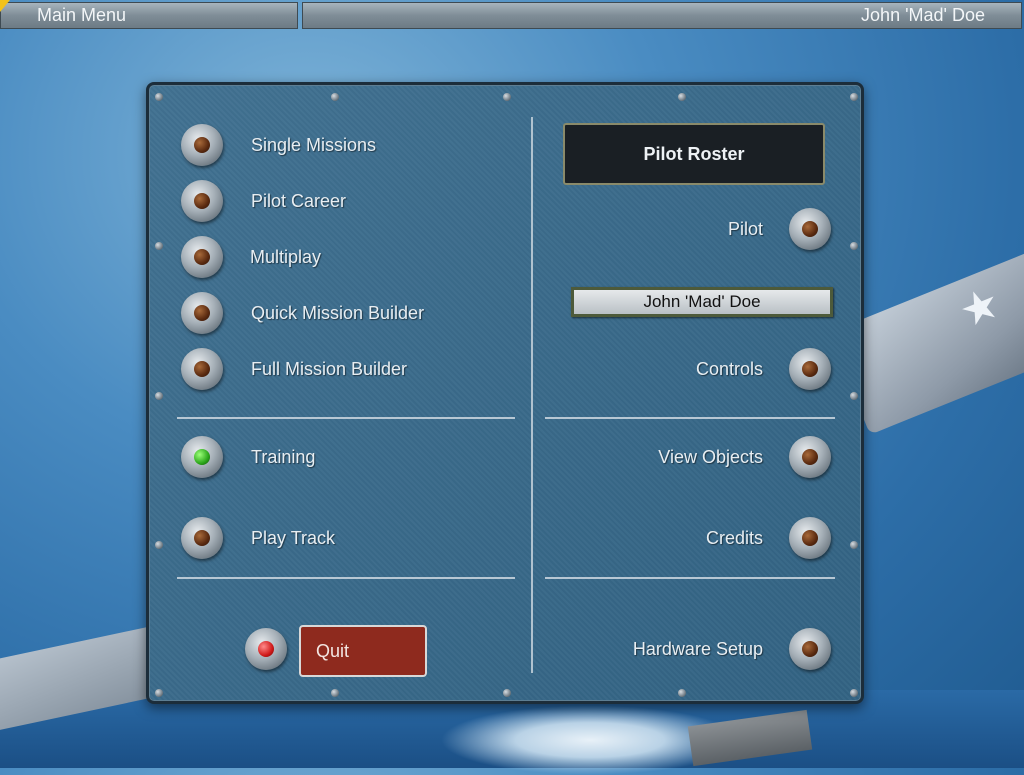 The height and width of the screenshot is (775, 1024). Describe the element at coordinates (810, 369) in the screenshot. I see `controls-button` at that location.